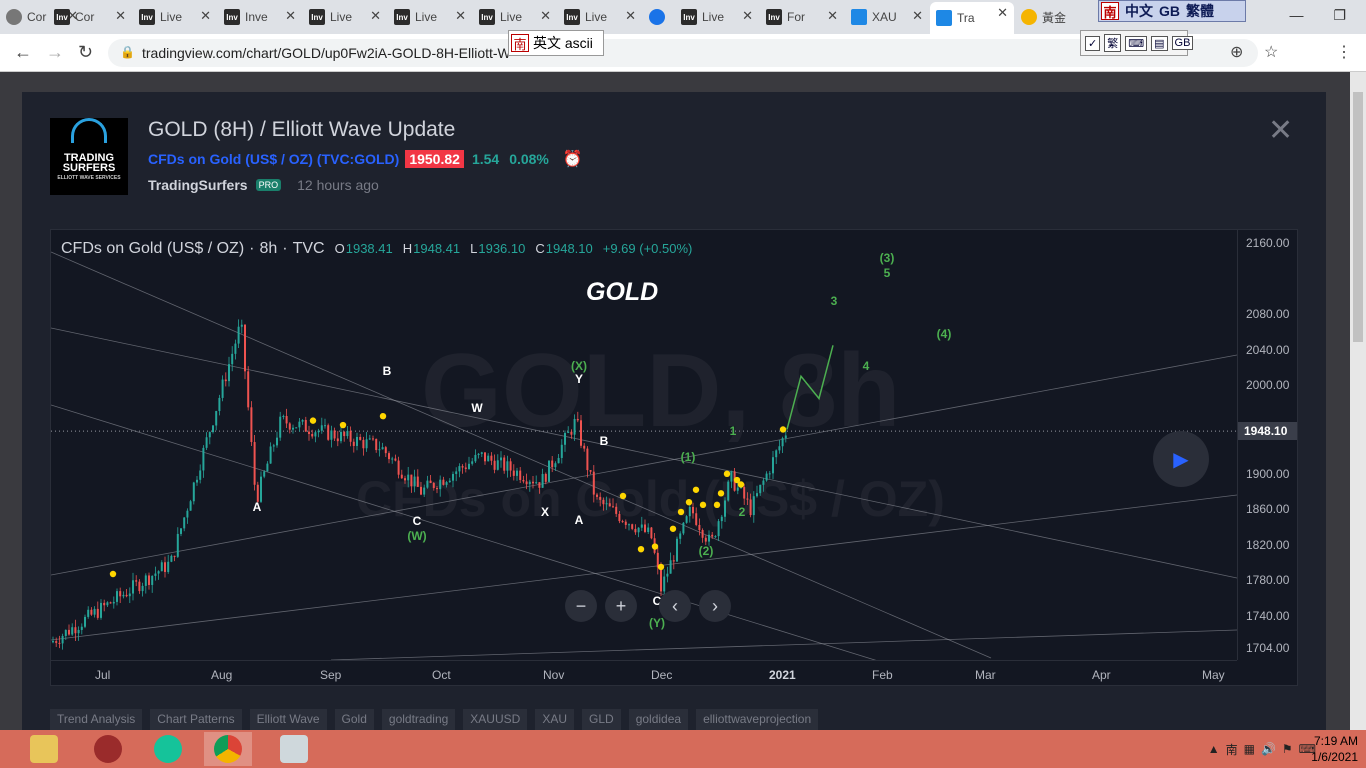 The image size is (1366, 768). Describe the element at coordinates (228, 749) in the screenshot. I see `chrome-icon` at that location.